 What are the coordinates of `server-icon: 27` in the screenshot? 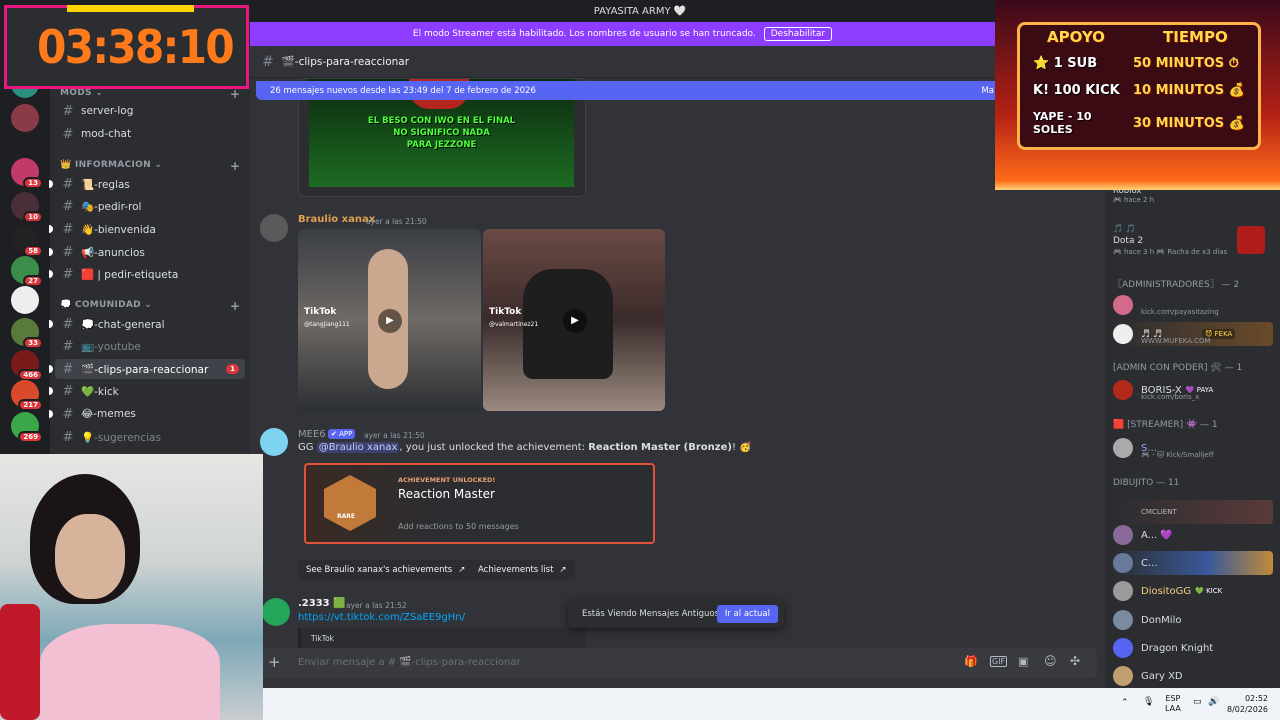 It's located at (27, 271).